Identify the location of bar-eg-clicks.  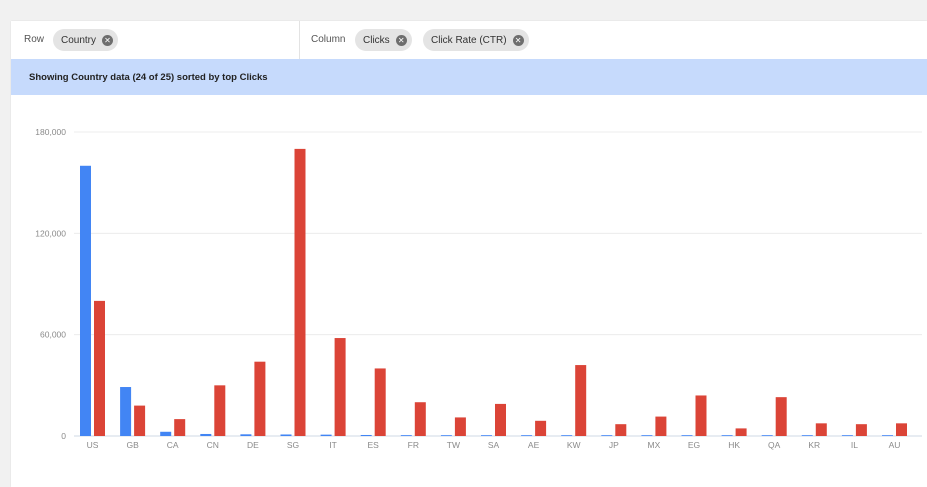
(687, 435).